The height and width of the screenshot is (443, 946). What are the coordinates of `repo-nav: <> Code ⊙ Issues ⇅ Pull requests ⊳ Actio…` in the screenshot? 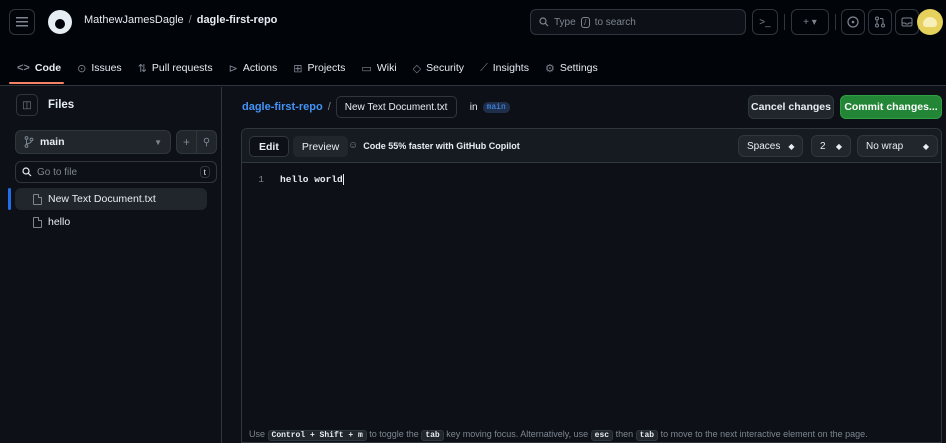 It's located at (307, 68).